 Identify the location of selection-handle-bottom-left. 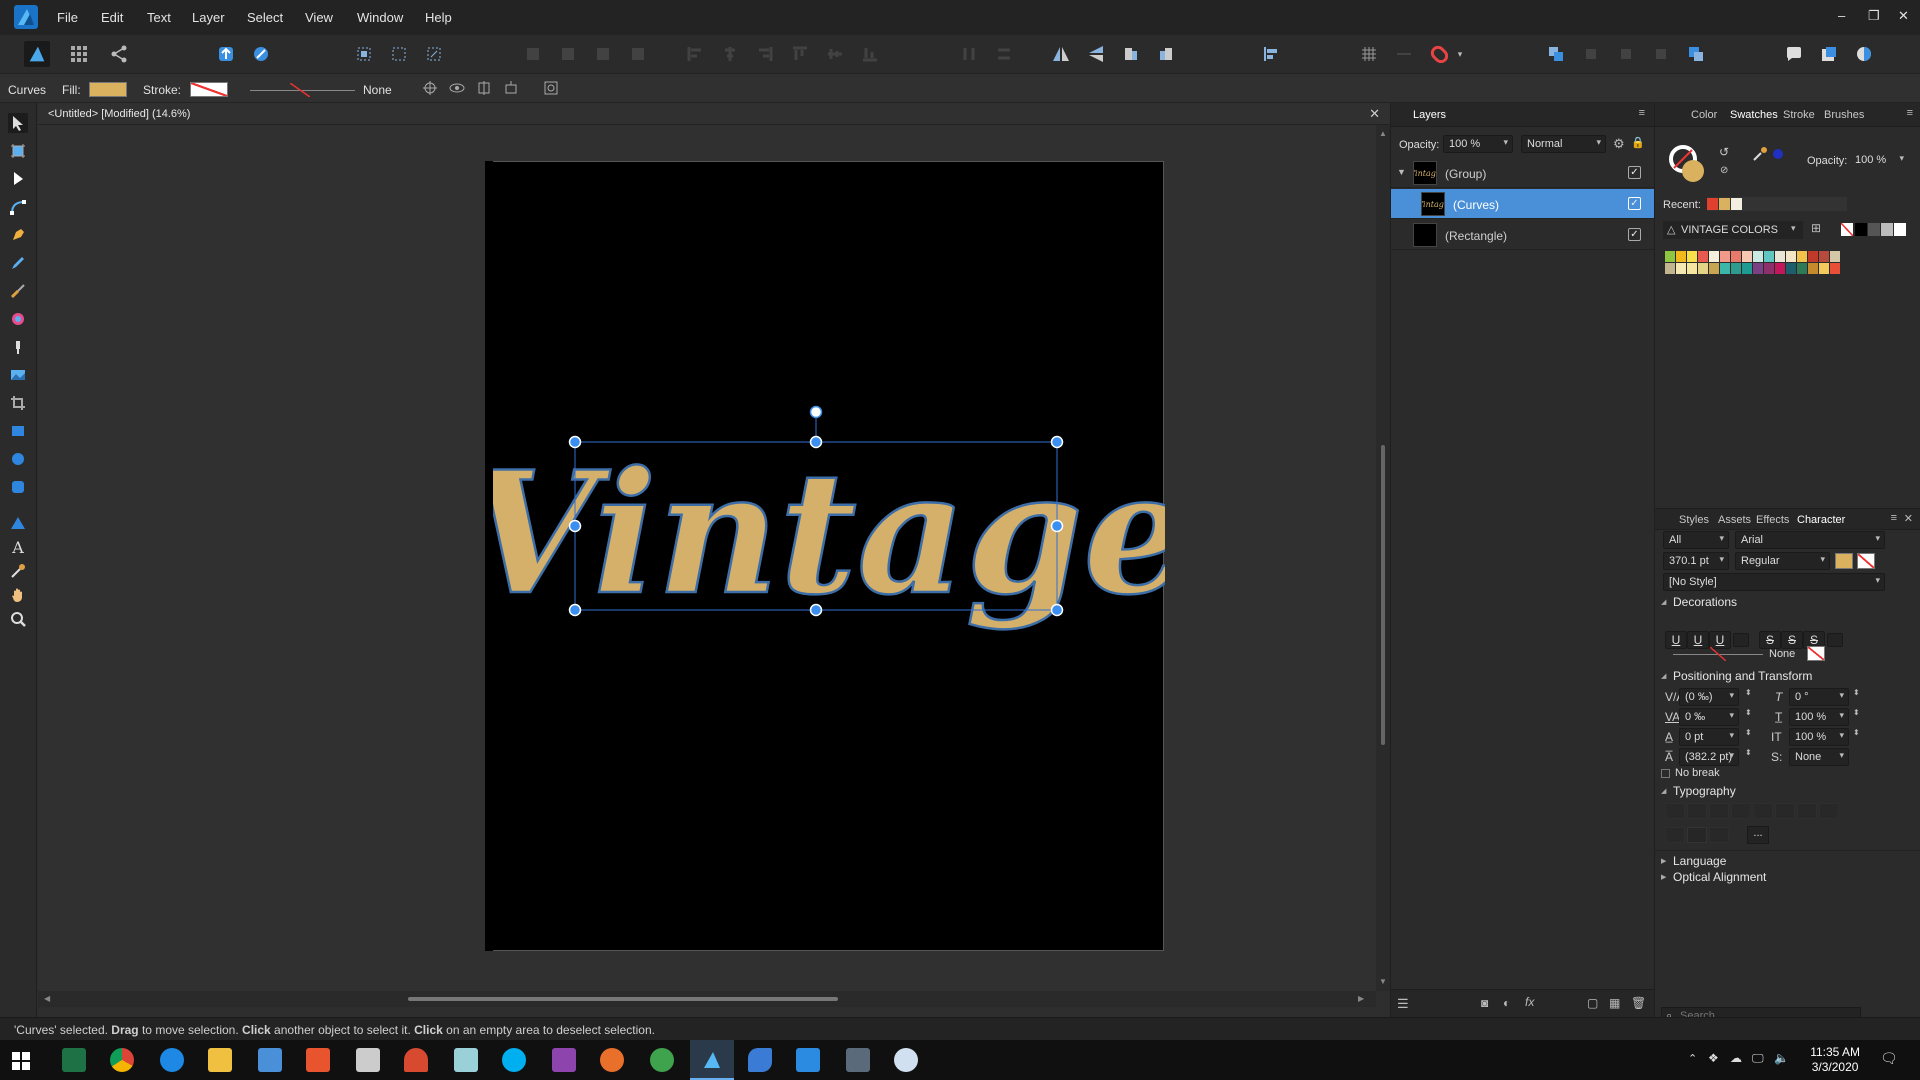
(575, 610).